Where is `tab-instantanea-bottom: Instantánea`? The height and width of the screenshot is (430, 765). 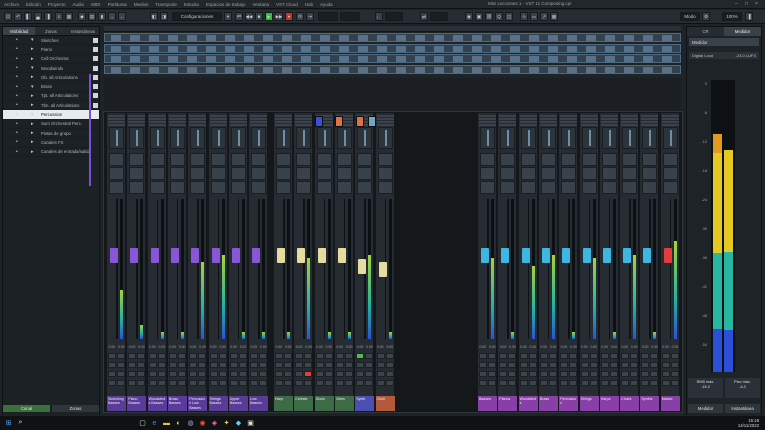
tab-instantanea-bottom: Instantánea is located at coordinates (742, 408).